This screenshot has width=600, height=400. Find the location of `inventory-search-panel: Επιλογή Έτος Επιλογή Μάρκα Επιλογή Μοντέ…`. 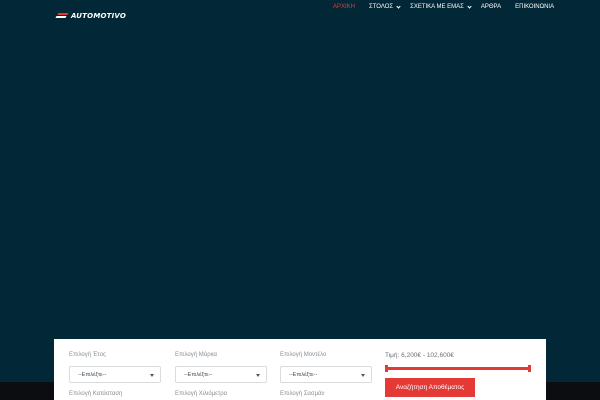

inventory-search-panel: Επιλογή Έτος Επιλογή Μάρκα Επιλογή Μοντέ… is located at coordinates (300, 369).